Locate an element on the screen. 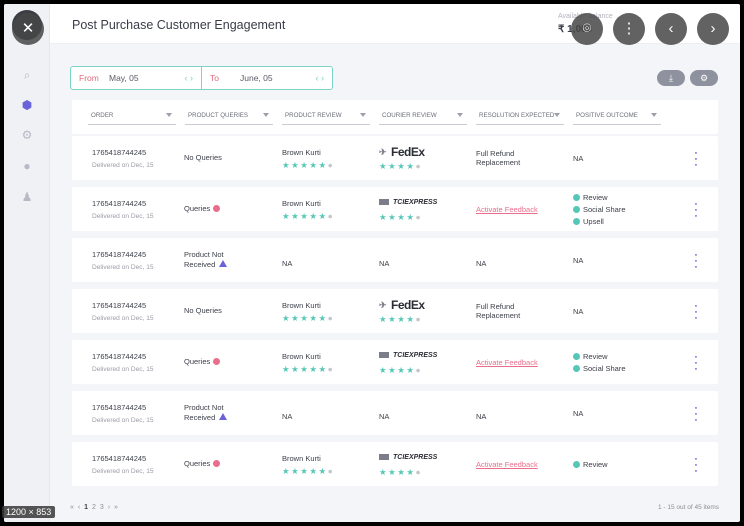 Image resolution: width=744 pixels, height=526 pixels. date-from: From May, 05 ‹ › is located at coordinates (136, 78).